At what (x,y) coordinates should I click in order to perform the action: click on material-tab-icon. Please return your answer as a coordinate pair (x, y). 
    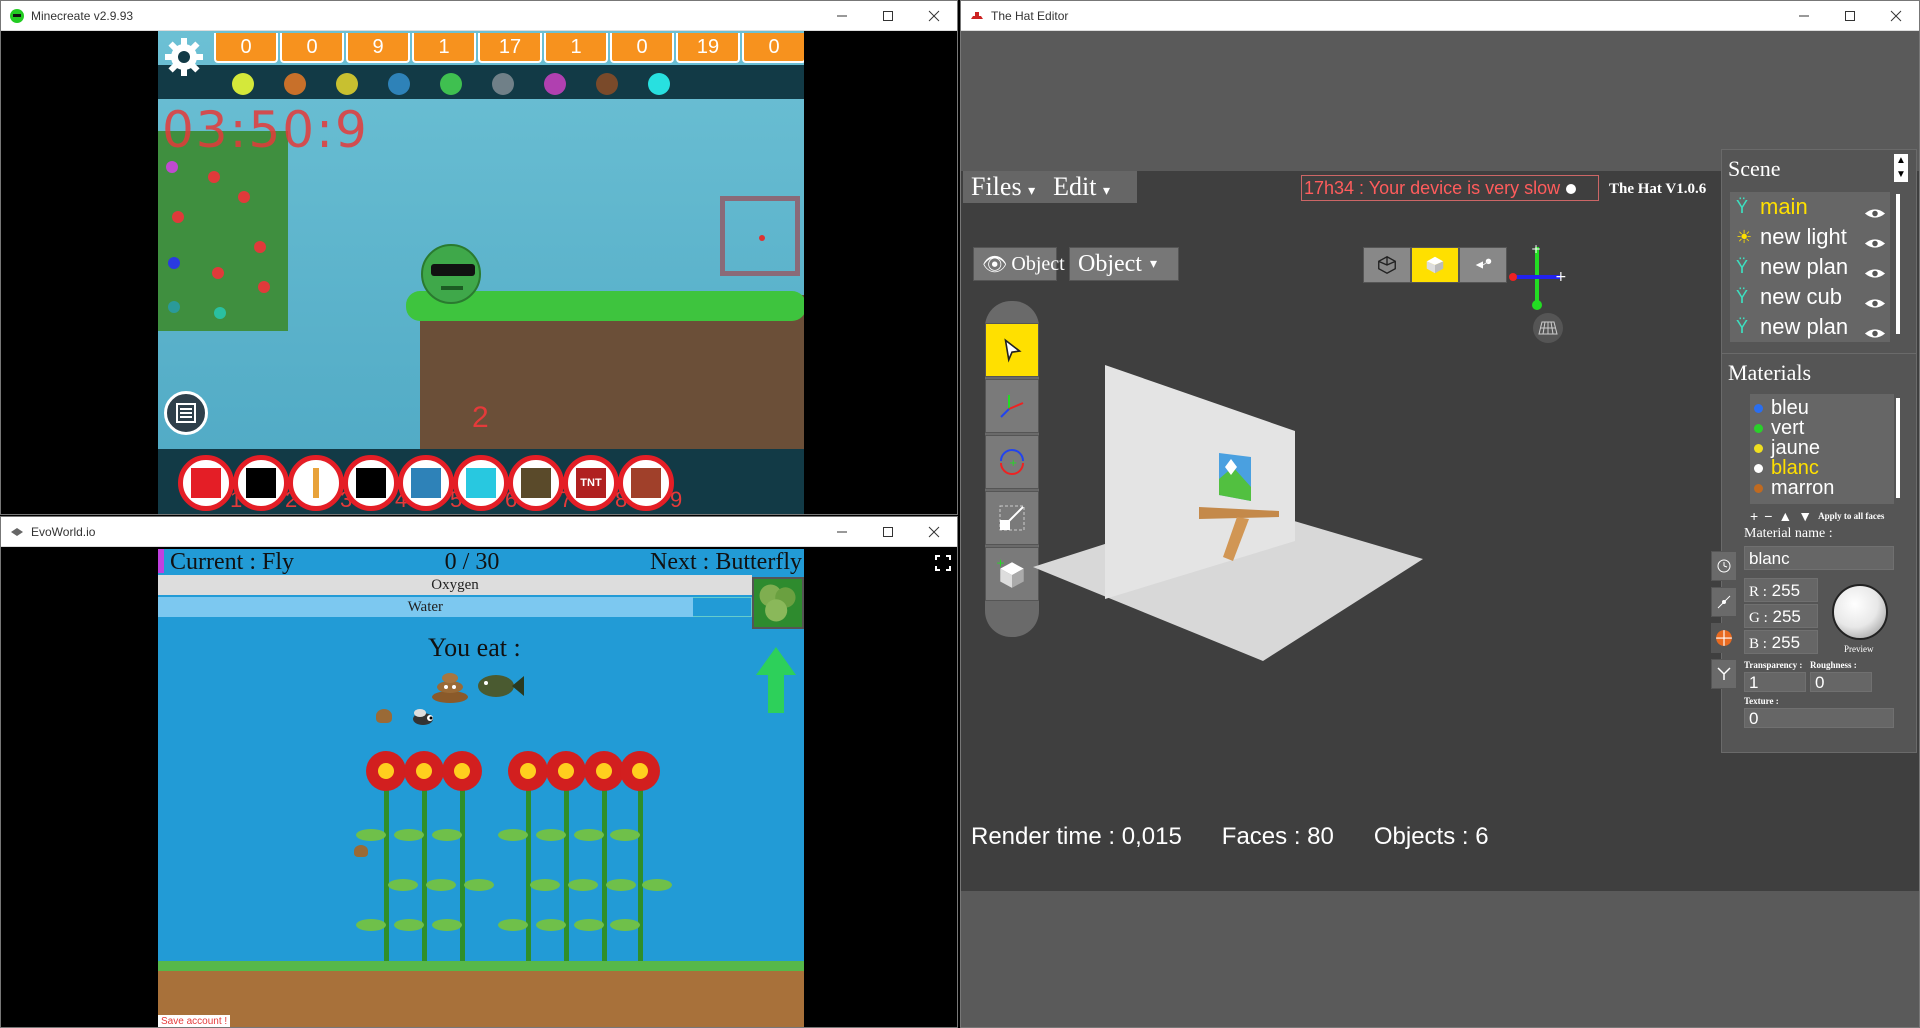
    Looking at the image, I should click on (1724, 638).